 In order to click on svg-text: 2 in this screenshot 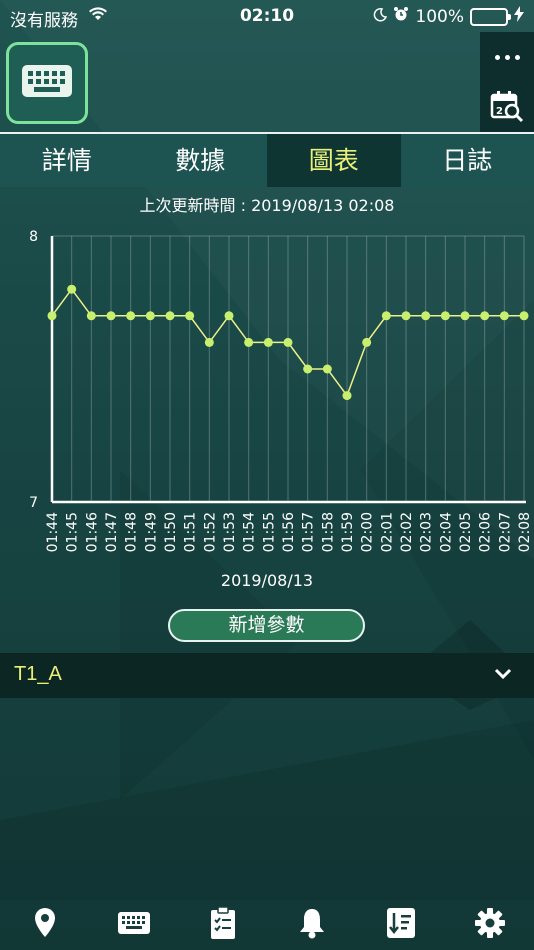, I will do `click(499, 111)`.